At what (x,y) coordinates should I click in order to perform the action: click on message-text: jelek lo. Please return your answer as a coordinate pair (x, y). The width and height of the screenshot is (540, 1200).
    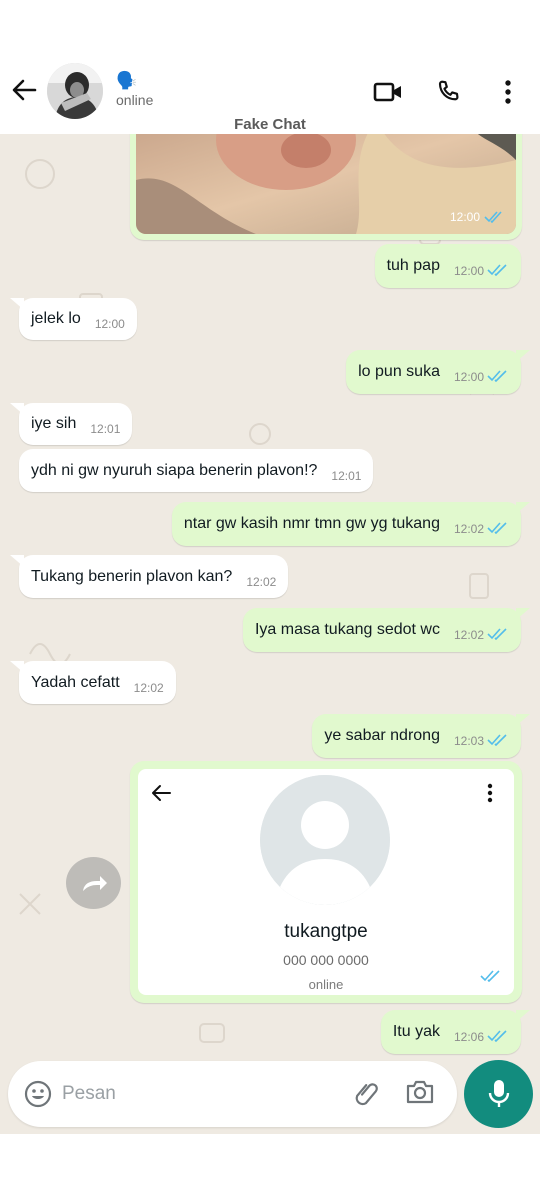
    Looking at the image, I should click on (56, 318).